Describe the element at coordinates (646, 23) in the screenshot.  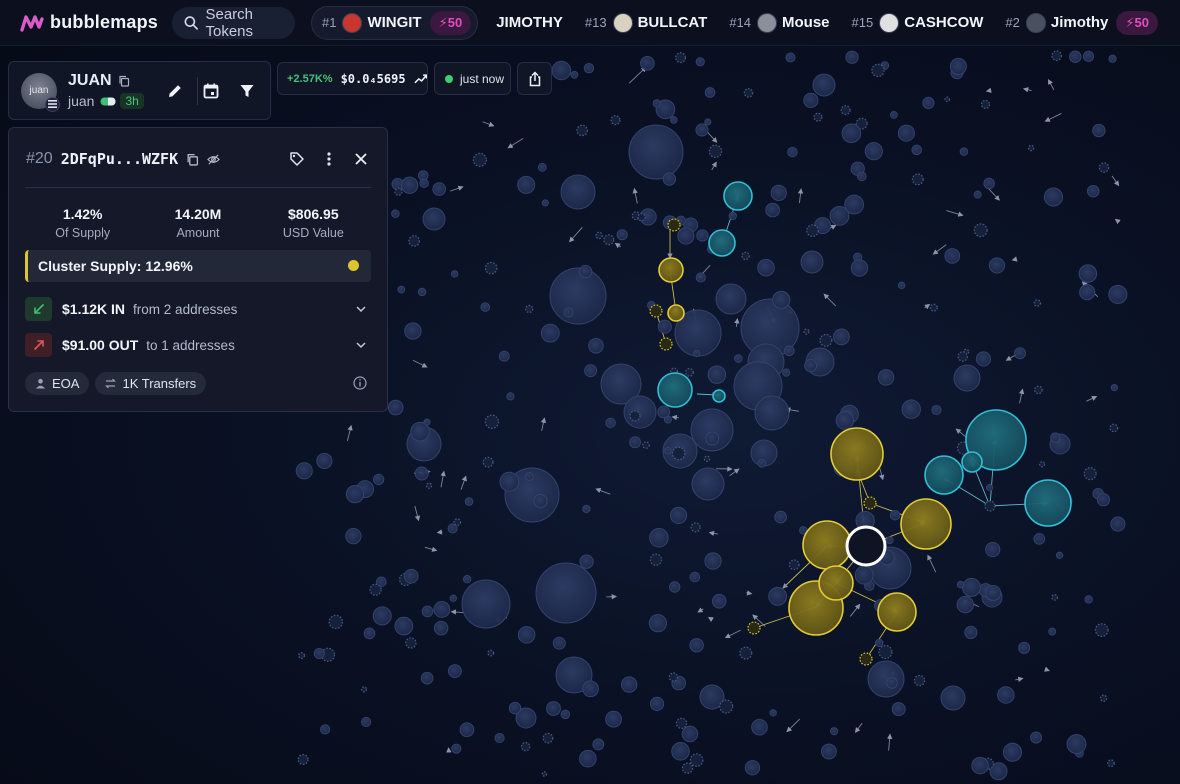
I see `trending-token-bullcat: #13 BULLCAT` at that location.